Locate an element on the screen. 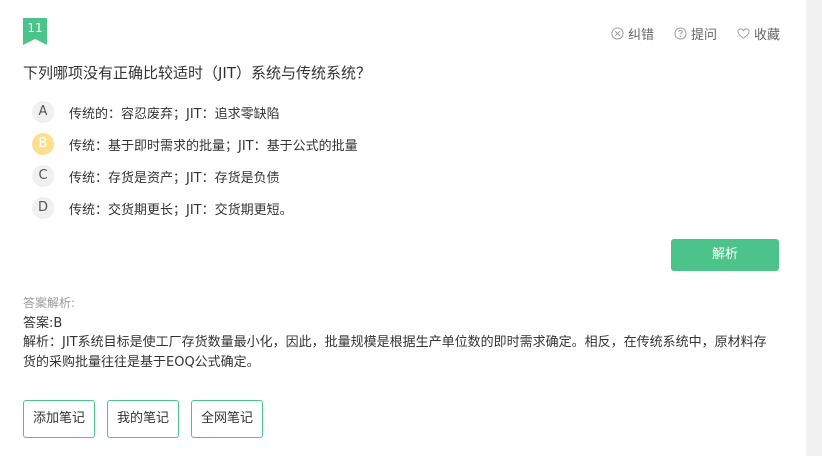  analysis-title: 答案解析: is located at coordinates (49, 303).